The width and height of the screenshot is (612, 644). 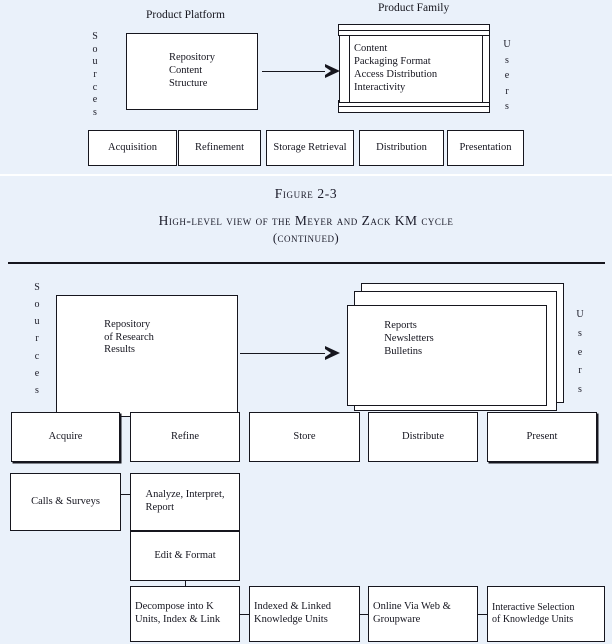 What do you see at coordinates (414, 8) in the screenshot?
I see `product-family-label: Product Family` at bounding box center [414, 8].